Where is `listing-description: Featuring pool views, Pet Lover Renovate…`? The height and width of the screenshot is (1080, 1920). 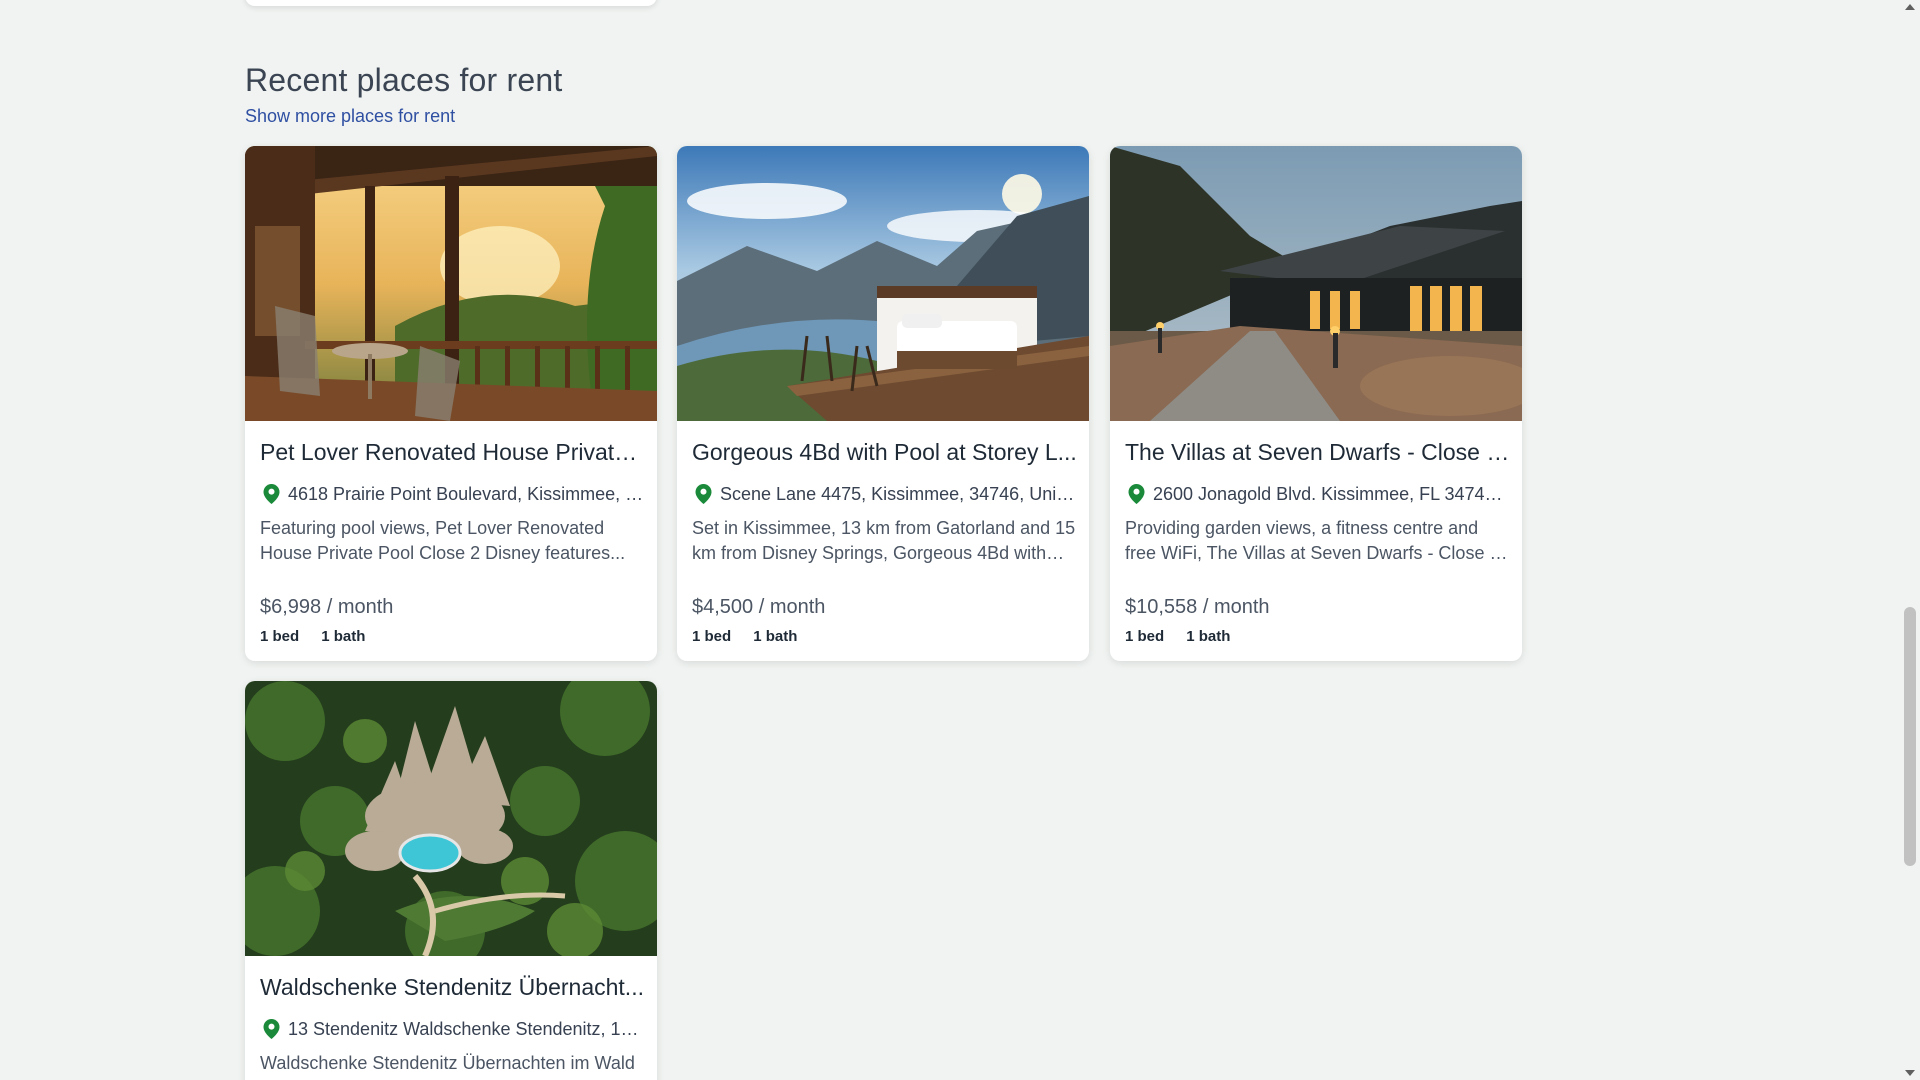
listing-description: Featuring pool views, Pet Lover Renovate… is located at coordinates (443, 540).